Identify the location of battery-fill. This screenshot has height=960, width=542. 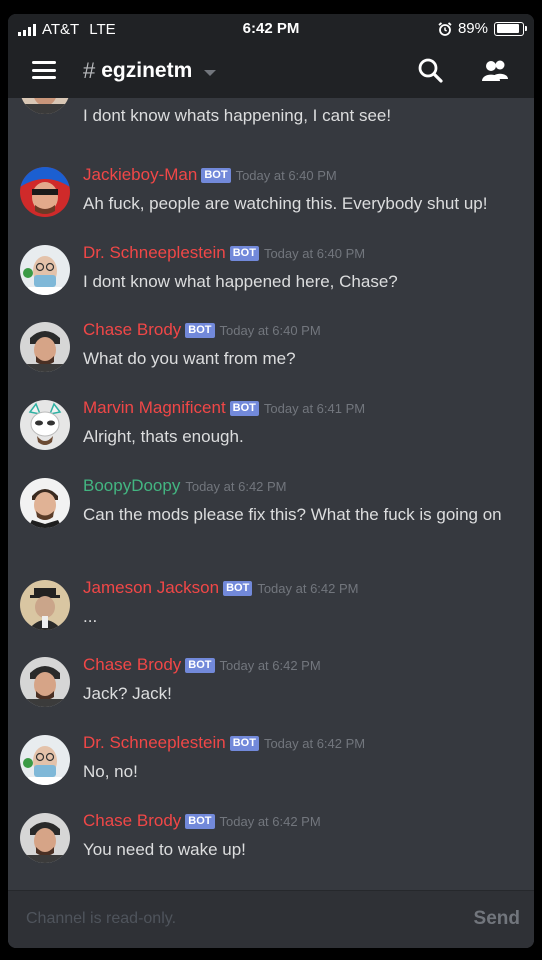
(507, 28).